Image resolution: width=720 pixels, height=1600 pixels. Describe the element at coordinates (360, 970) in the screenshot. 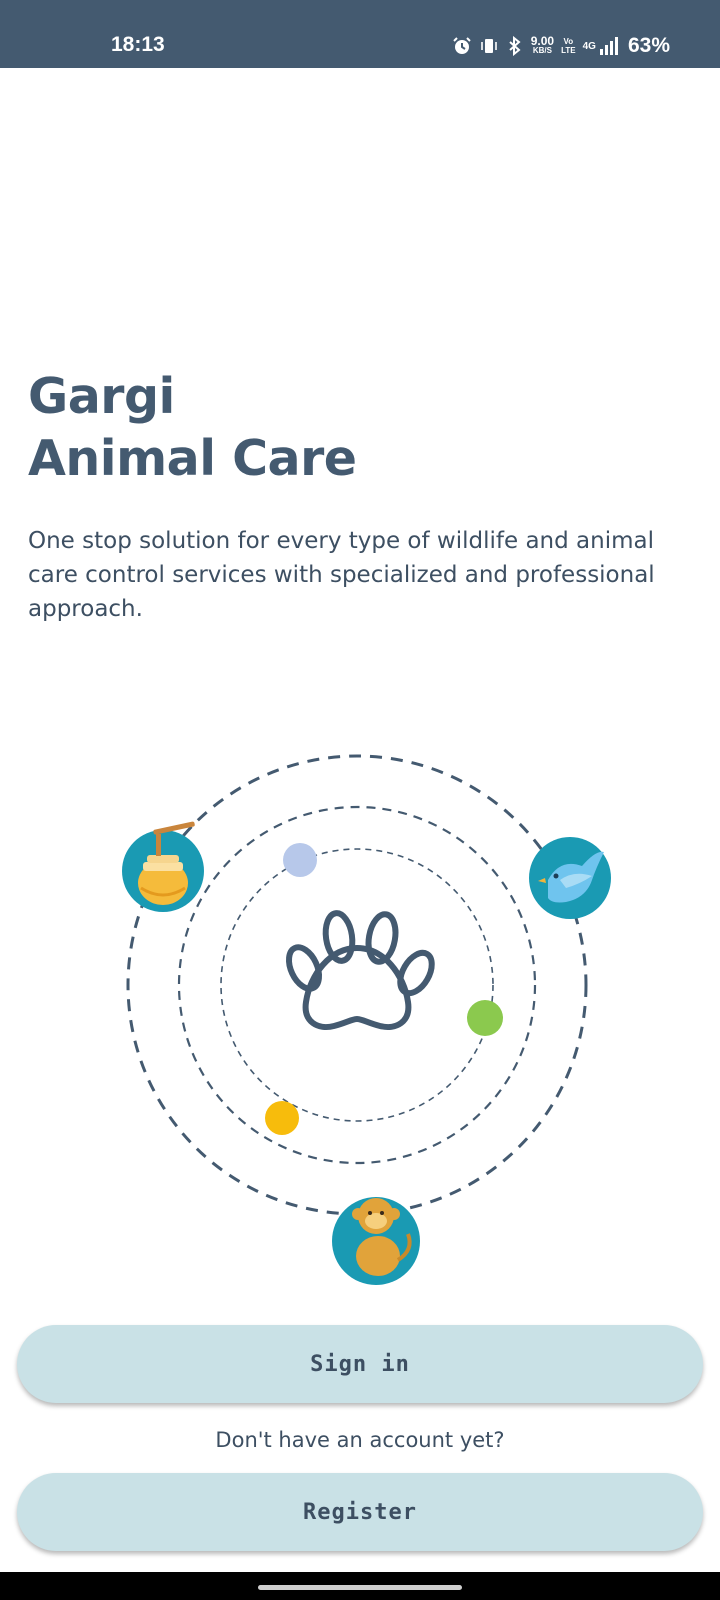

I see `paw-icon` at that location.